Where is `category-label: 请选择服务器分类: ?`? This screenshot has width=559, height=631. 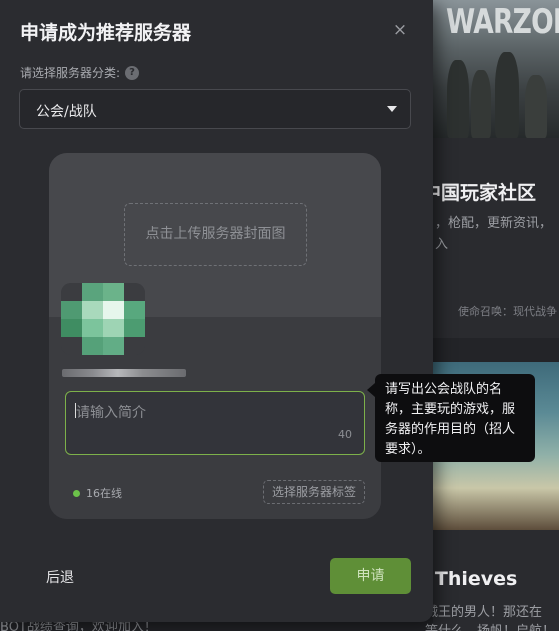
category-label: 请选择服务器分类: ? is located at coordinates (80, 72).